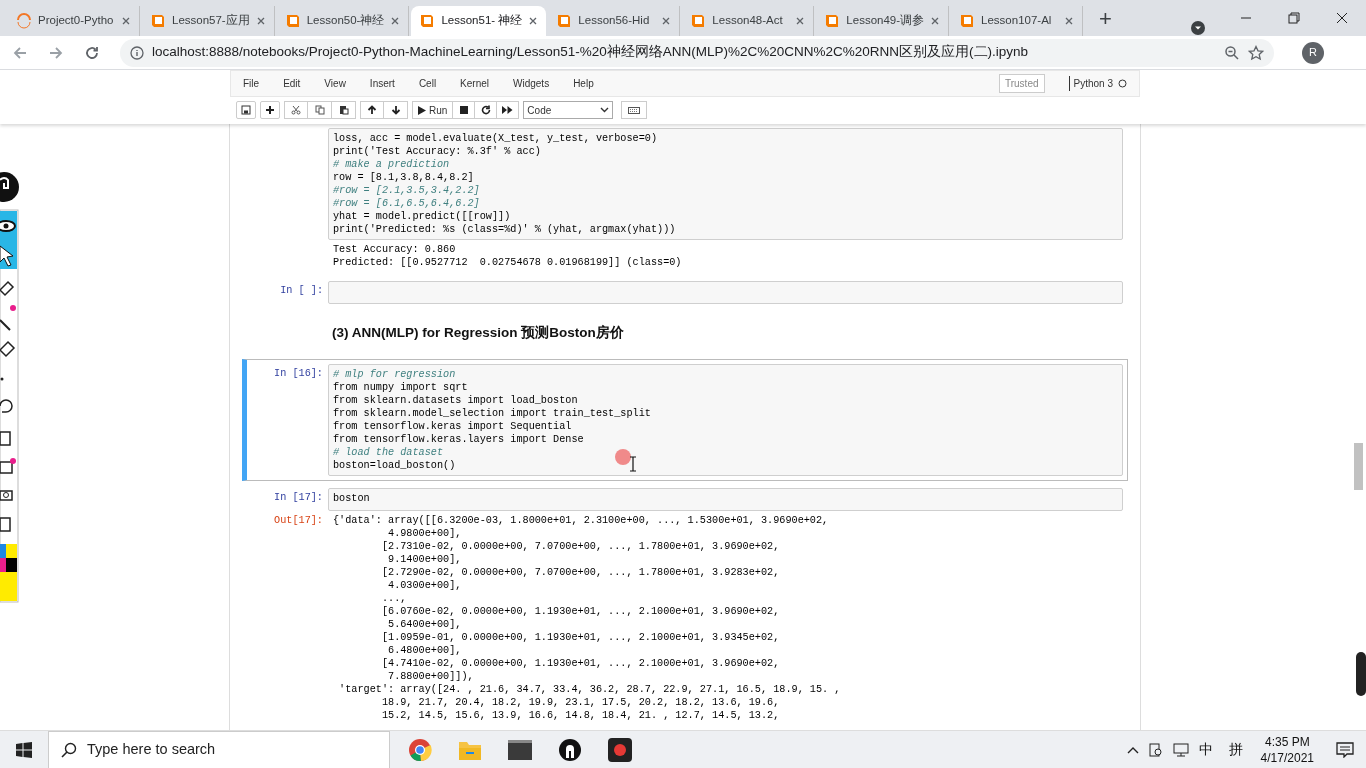 The image size is (1366, 768). I want to click on code-comment: #row = [2.1,3.5,3.4,2.2], so click(406, 190).